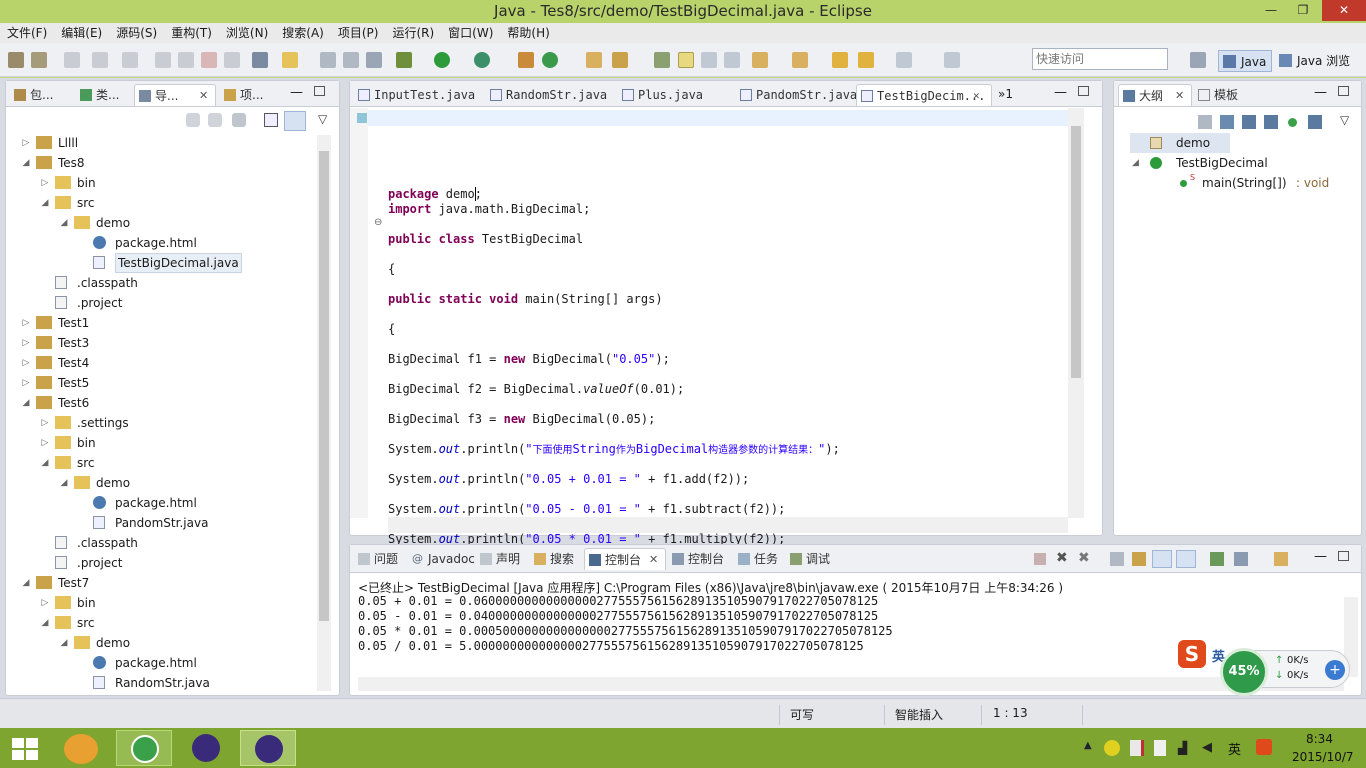  Describe the element at coordinates (1088, 745) in the screenshot. I see `show-hidden-icons: ▲` at that location.